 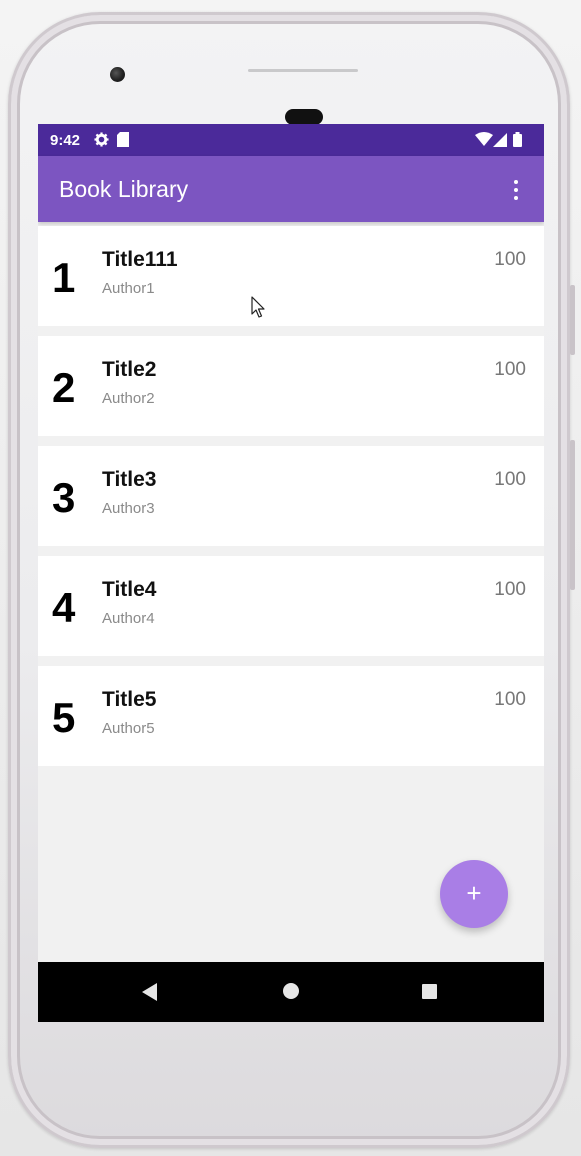 What do you see at coordinates (140, 259) in the screenshot?
I see `book-title: Title111` at bounding box center [140, 259].